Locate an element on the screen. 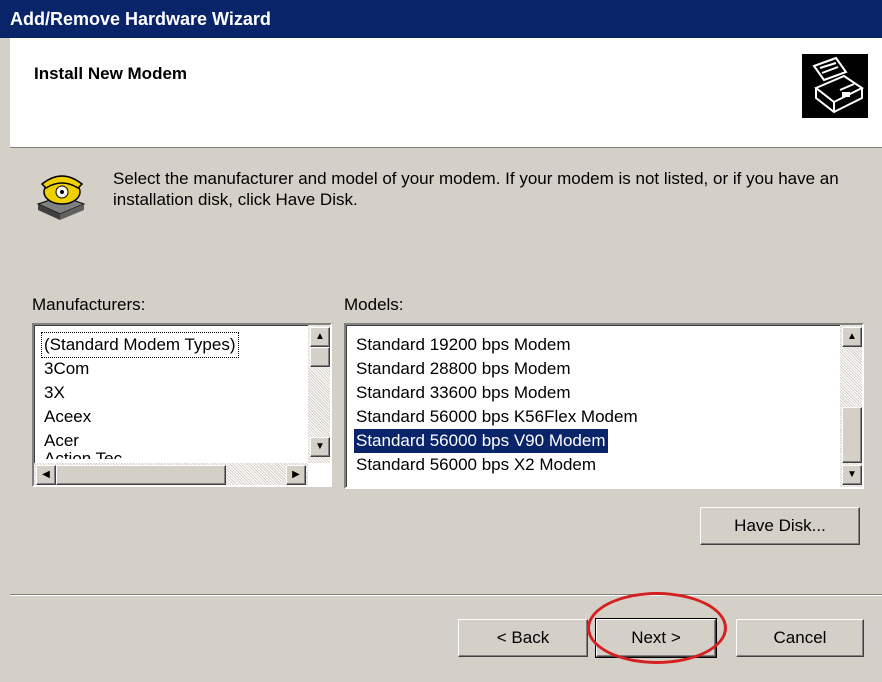 Image resolution: width=882 pixels, height=682 pixels. list-item: (Standard Modem Types) is located at coordinates (140, 345).